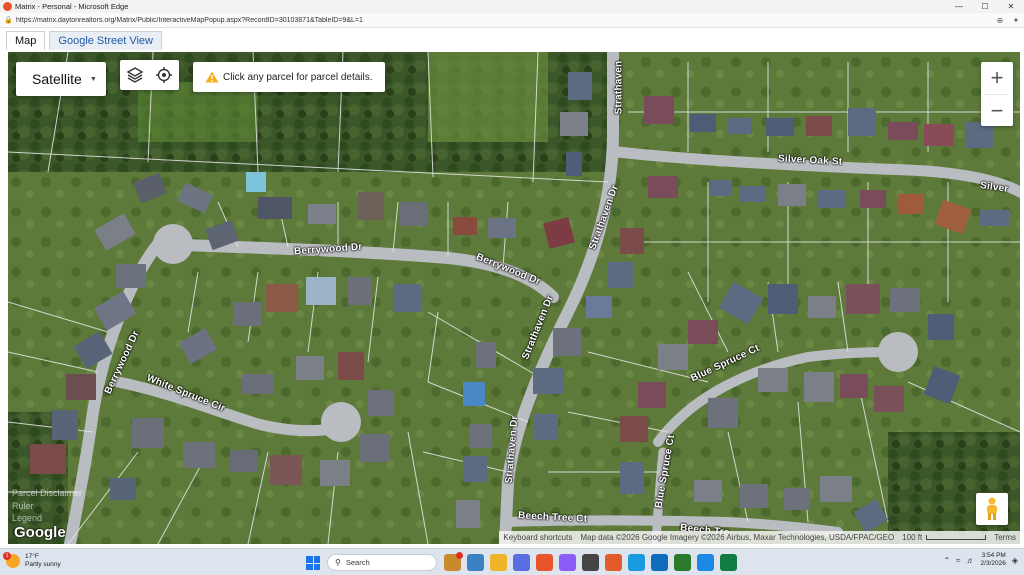  What do you see at coordinates (149, 75) in the screenshot?
I see `map-tools` at bounding box center [149, 75].